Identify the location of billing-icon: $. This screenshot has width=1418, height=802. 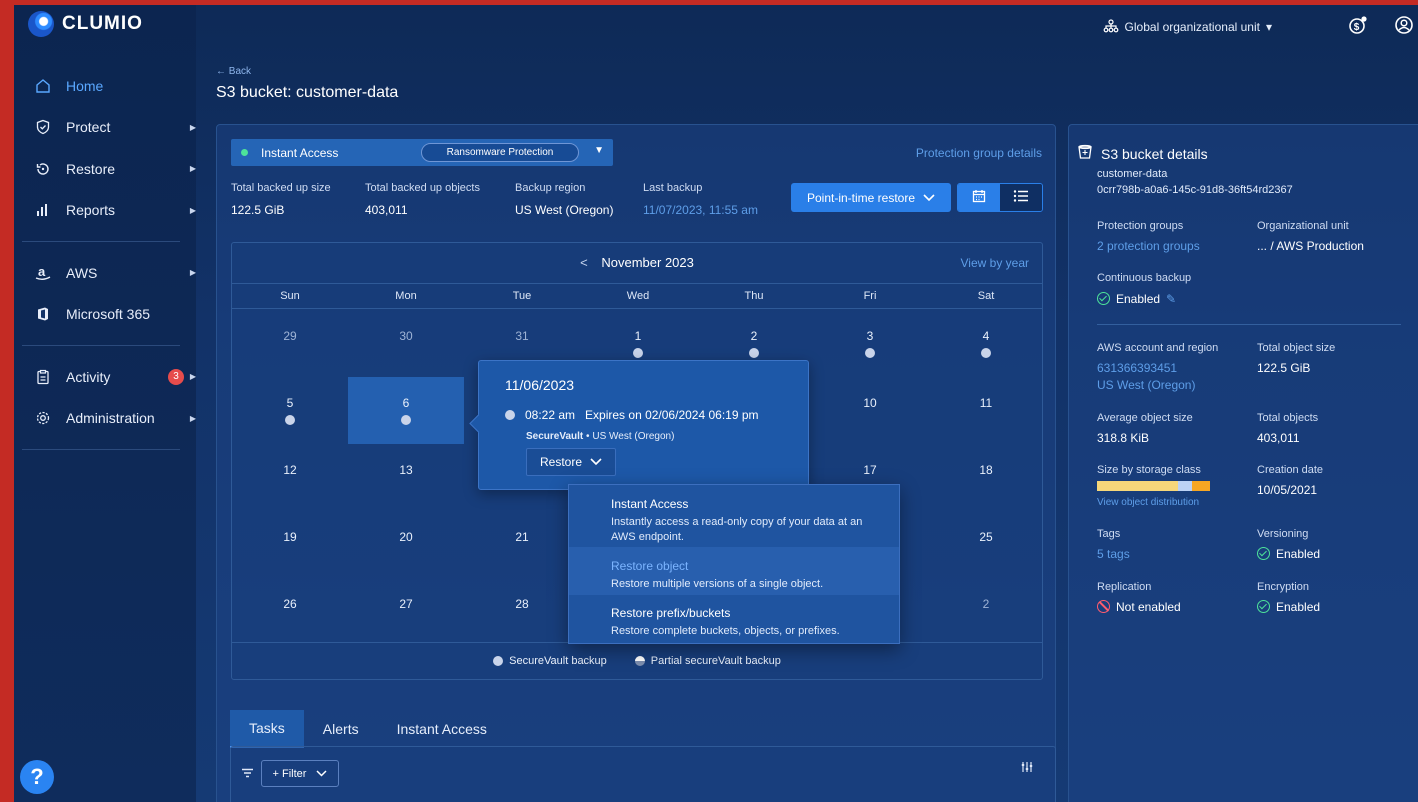
(1358, 27).